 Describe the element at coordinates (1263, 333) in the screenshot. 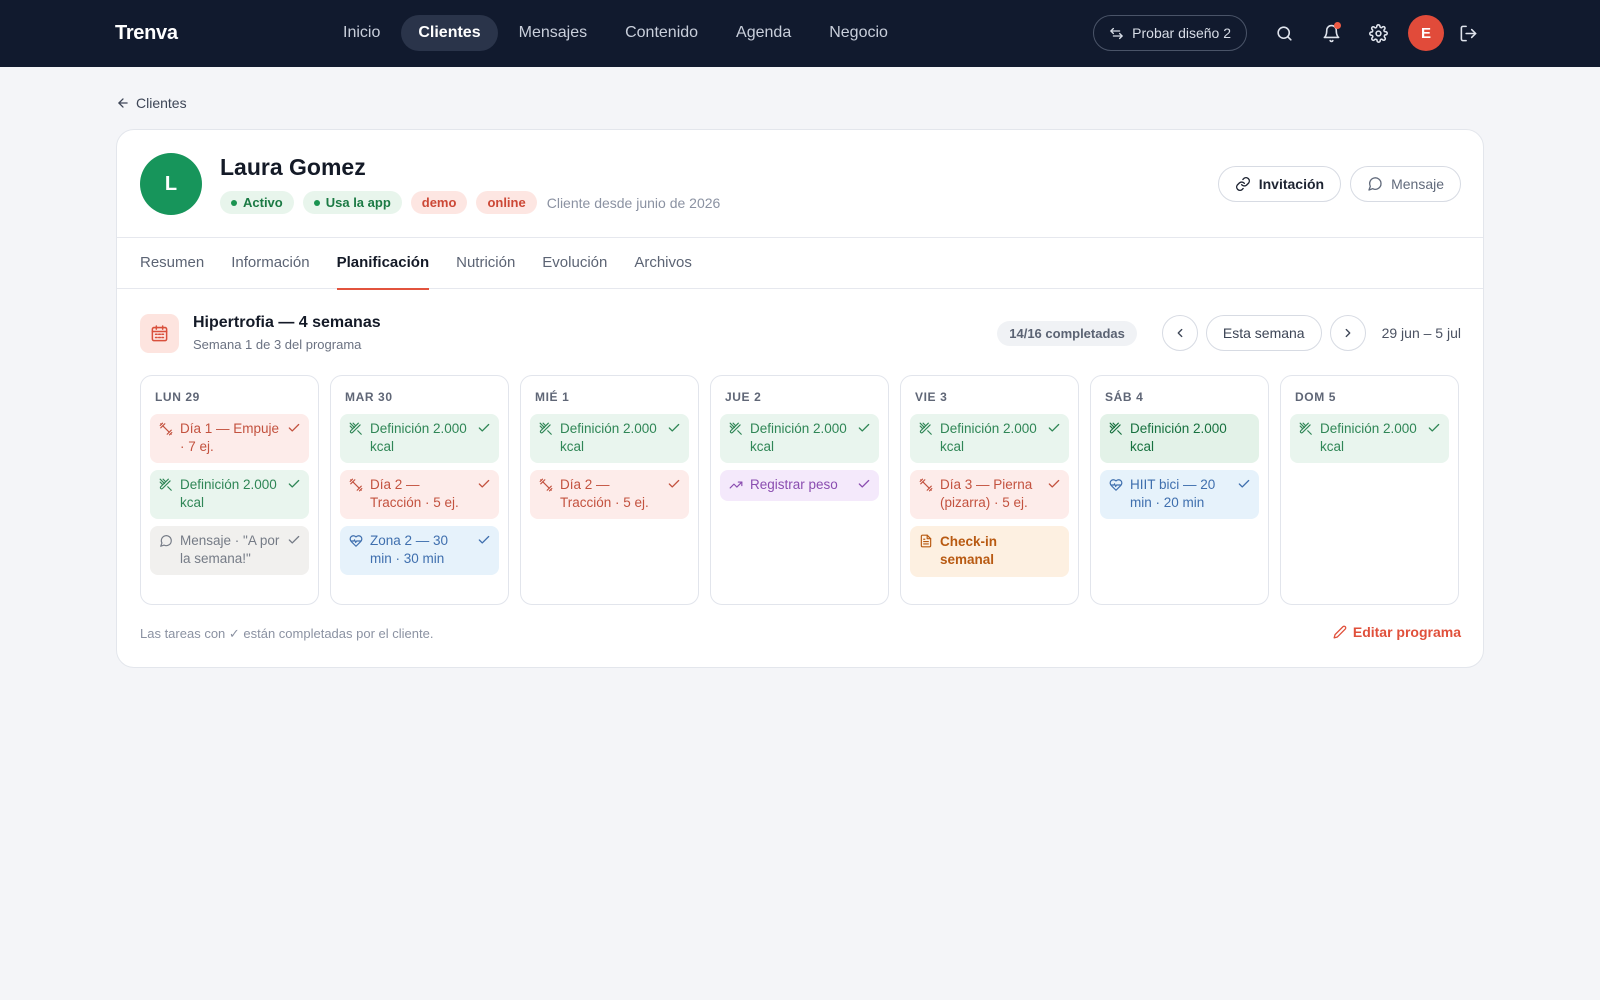

I see `this-week-button: Esta semana` at that location.